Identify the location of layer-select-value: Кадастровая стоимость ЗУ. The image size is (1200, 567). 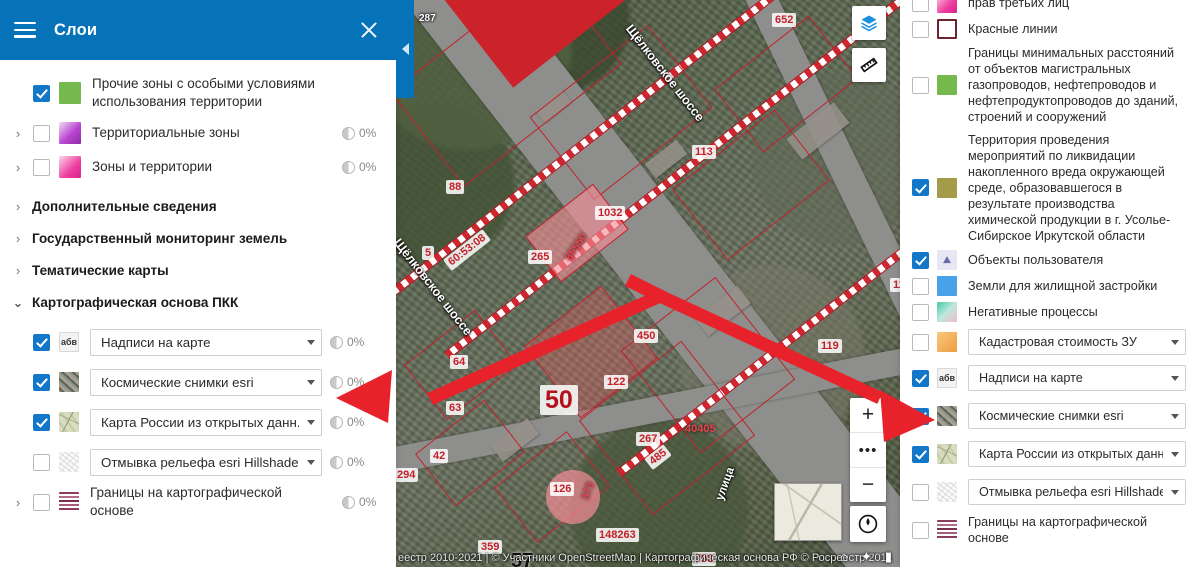
(1058, 342).